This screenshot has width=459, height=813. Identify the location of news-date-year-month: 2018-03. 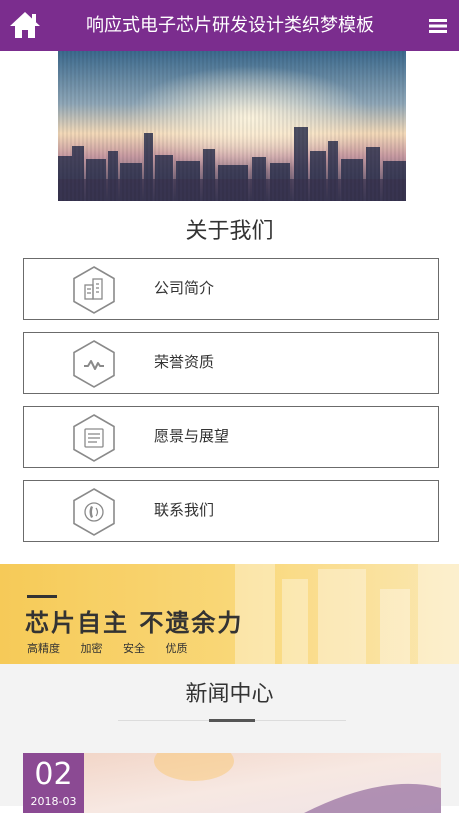
(53, 801).